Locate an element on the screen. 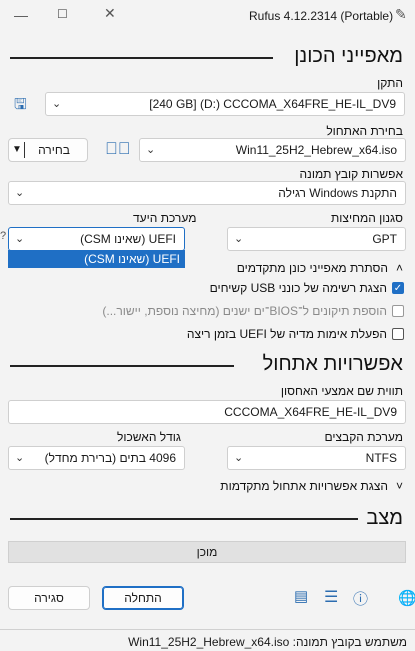  split-chevron-icon: ▼ is located at coordinates (17, 150).